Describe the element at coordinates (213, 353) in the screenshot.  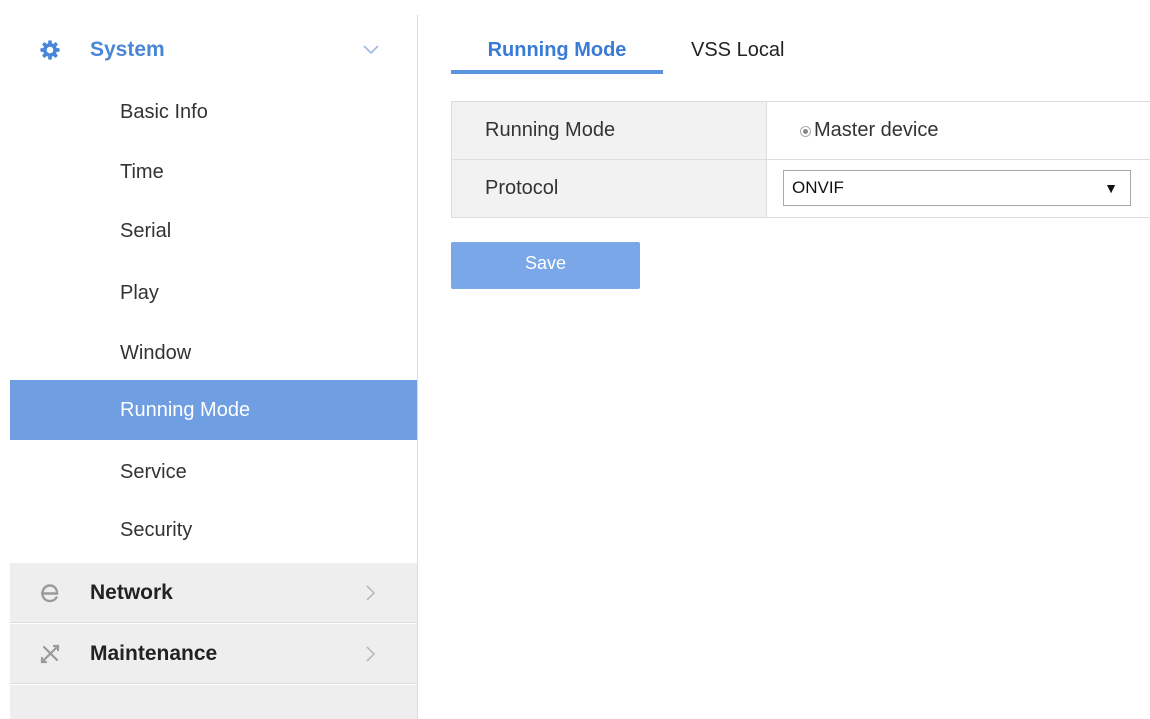
I see `sidebar-item-window: Window` at that location.